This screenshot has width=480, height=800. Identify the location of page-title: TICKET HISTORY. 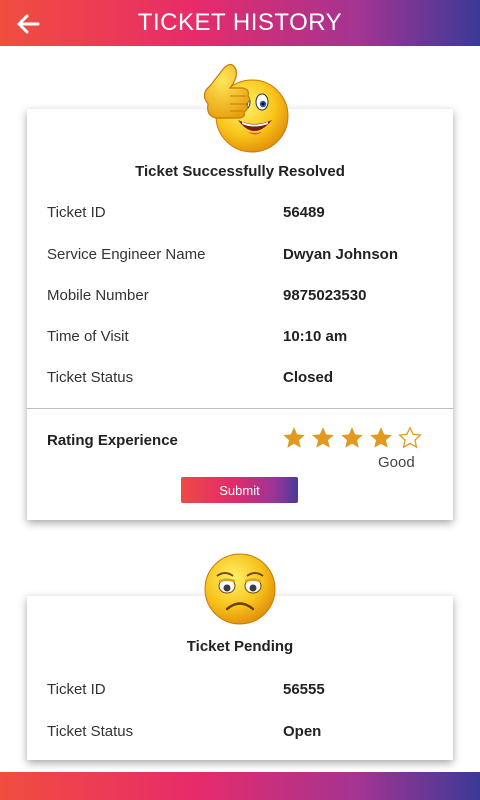
(240, 22).